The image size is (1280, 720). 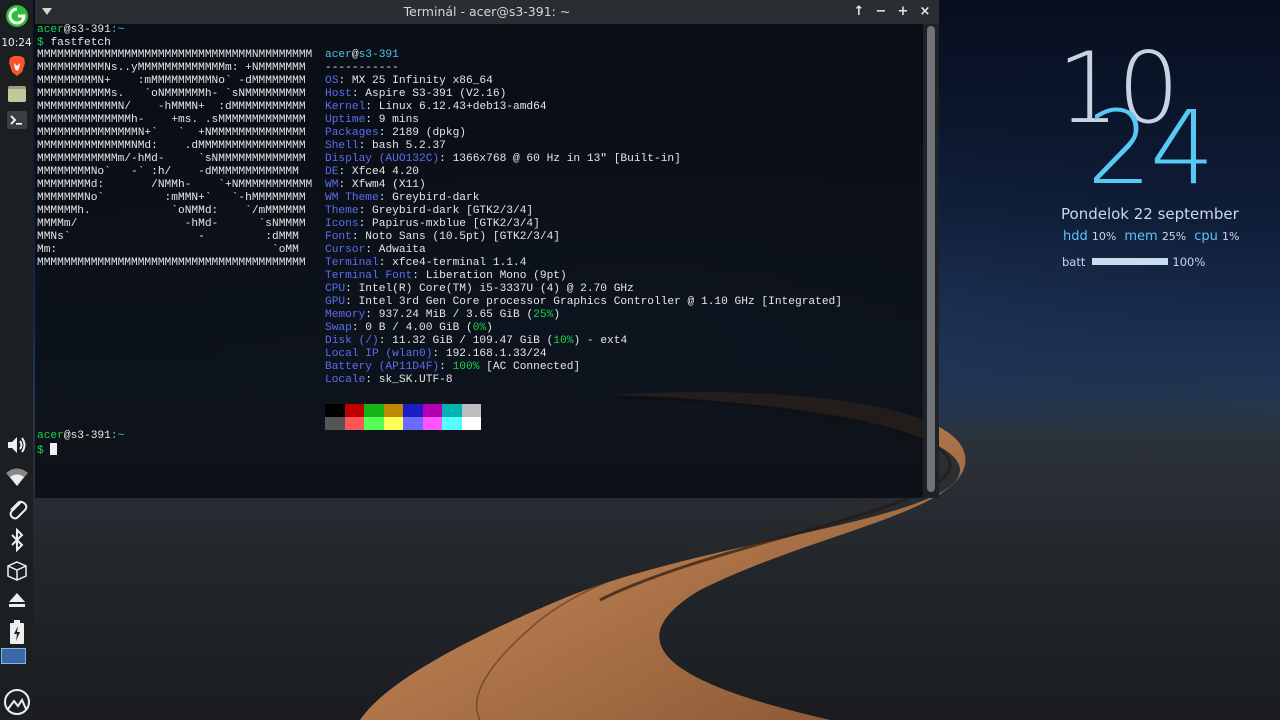 I want to click on info-value: 937.24 MiB / 3.65 GiB, so click(x=452, y=315).